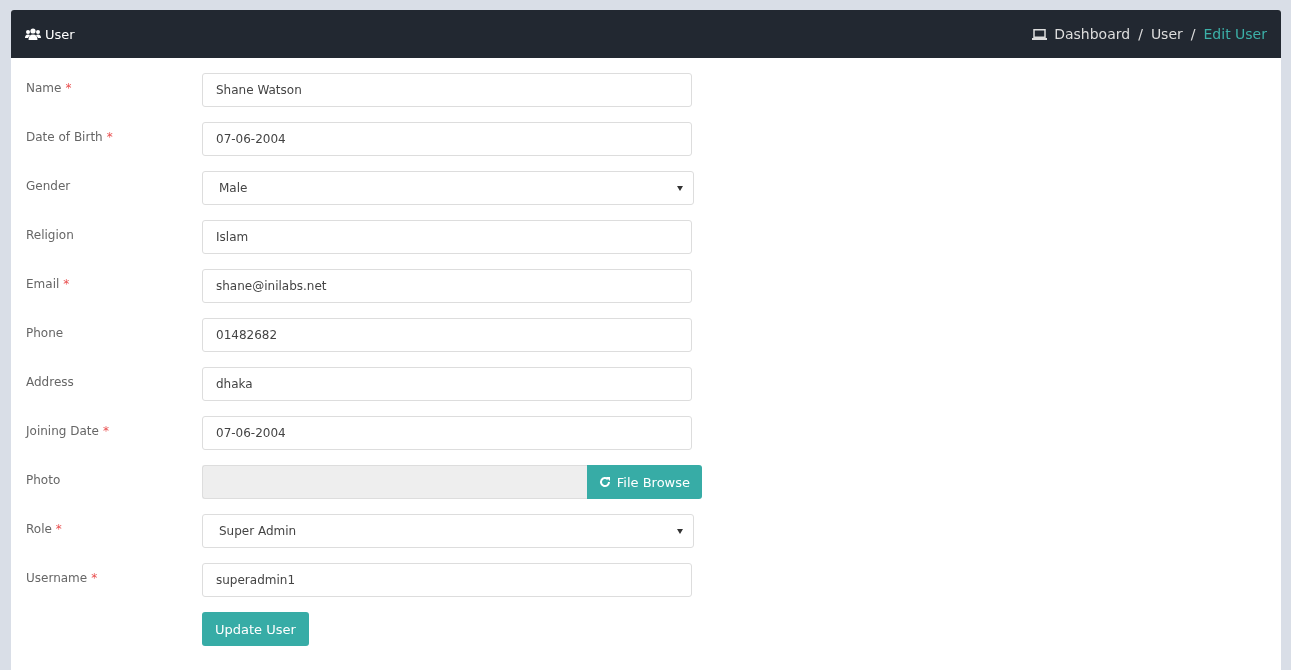  What do you see at coordinates (50, 234) in the screenshot?
I see `field-label: Religion` at bounding box center [50, 234].